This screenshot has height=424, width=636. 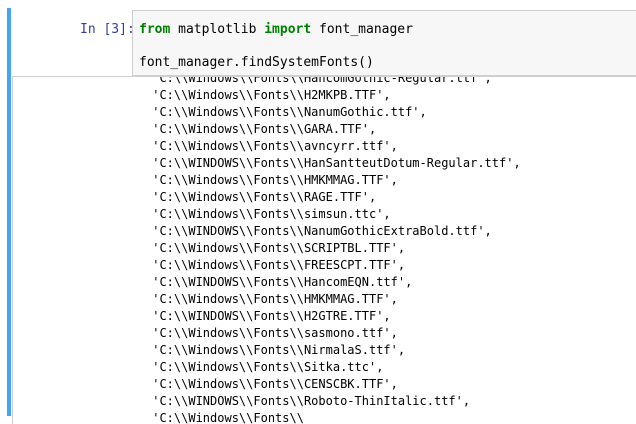 I want to click on output-line: 'C:\\Windows\\Fonts\\NanumGothic.ttf',, so click(x=286, y=112).